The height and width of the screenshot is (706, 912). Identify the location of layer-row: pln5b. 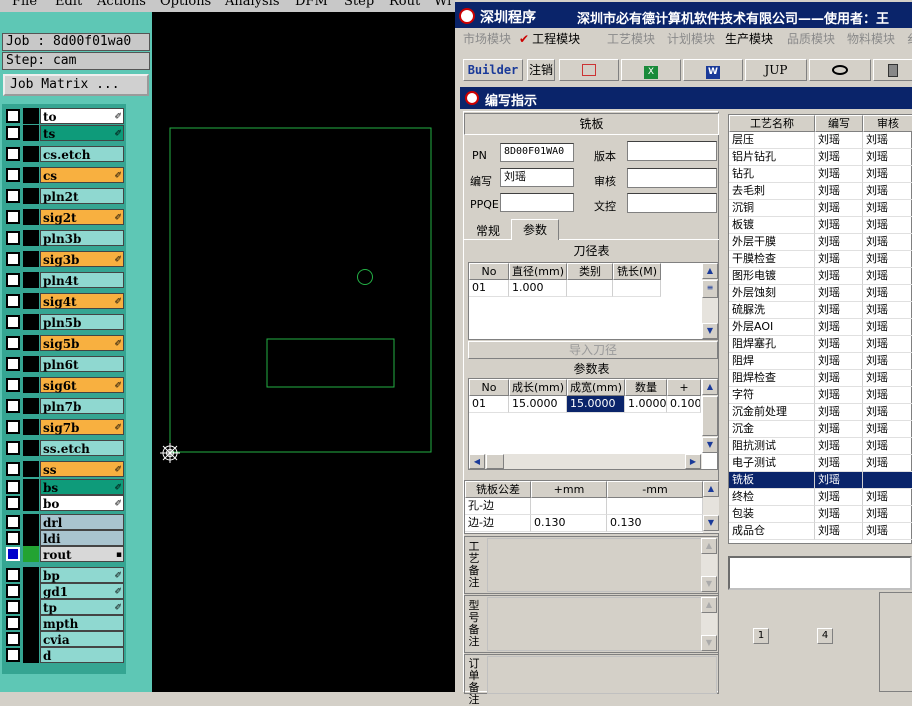
(64, 322).